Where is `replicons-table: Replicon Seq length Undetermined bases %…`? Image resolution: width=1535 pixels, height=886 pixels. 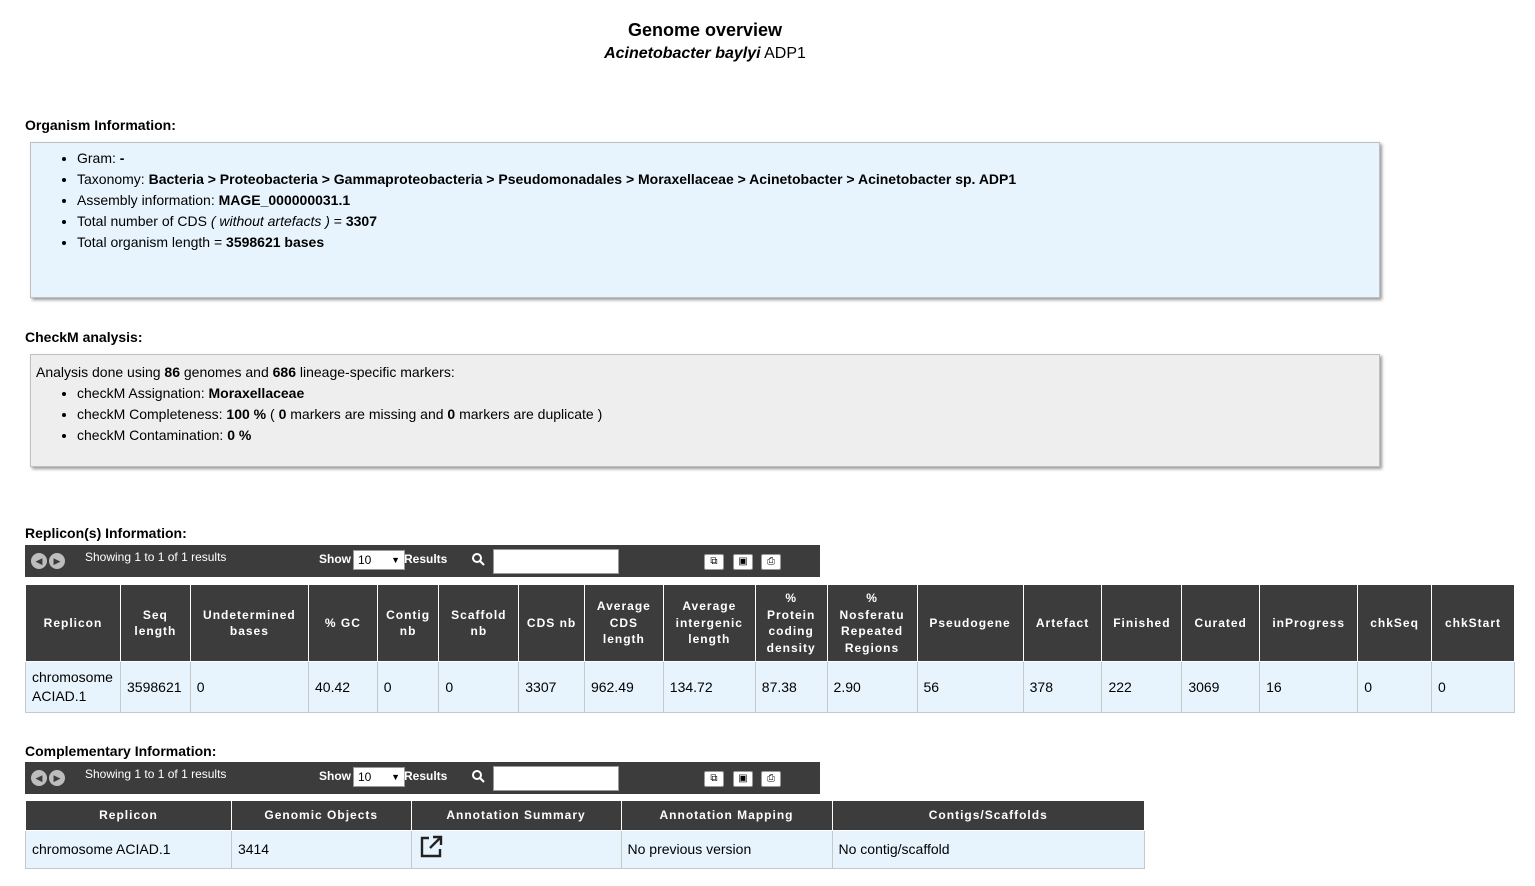 replicons-table: Replicon Seq length Undetermined bases %… is located at coordinates (770, 648).